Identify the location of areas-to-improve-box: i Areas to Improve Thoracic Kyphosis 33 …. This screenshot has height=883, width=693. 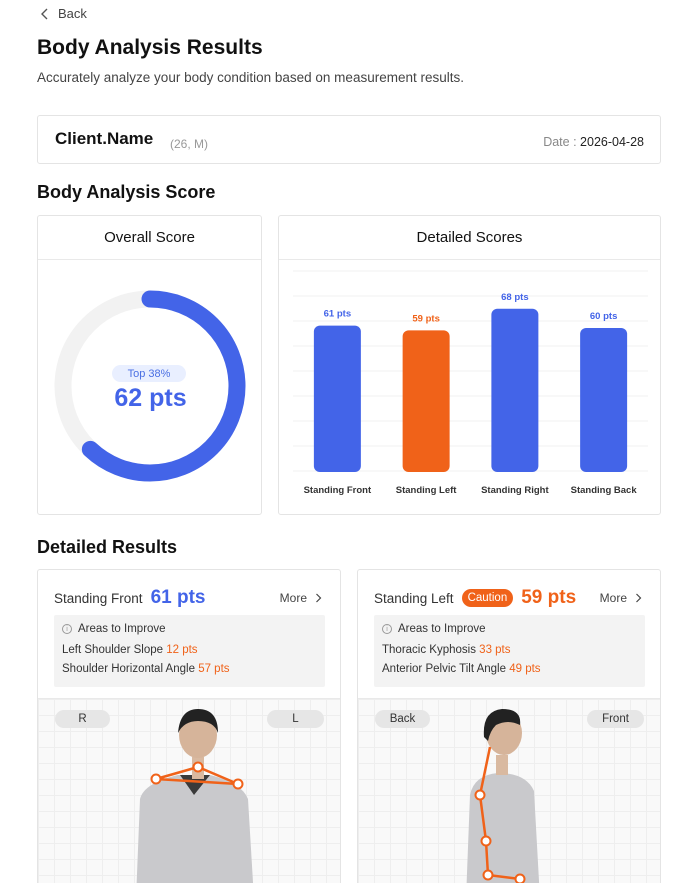
(509, 651).